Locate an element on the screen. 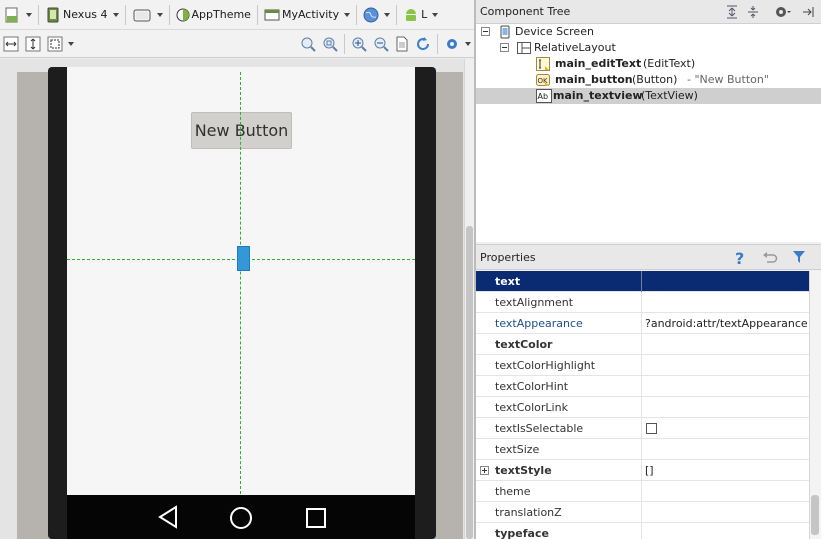 The height and width of the screenshot is (539, 821). property-row-textcolorhighlight: textColorHighlight is located at coordinates (642, 365).